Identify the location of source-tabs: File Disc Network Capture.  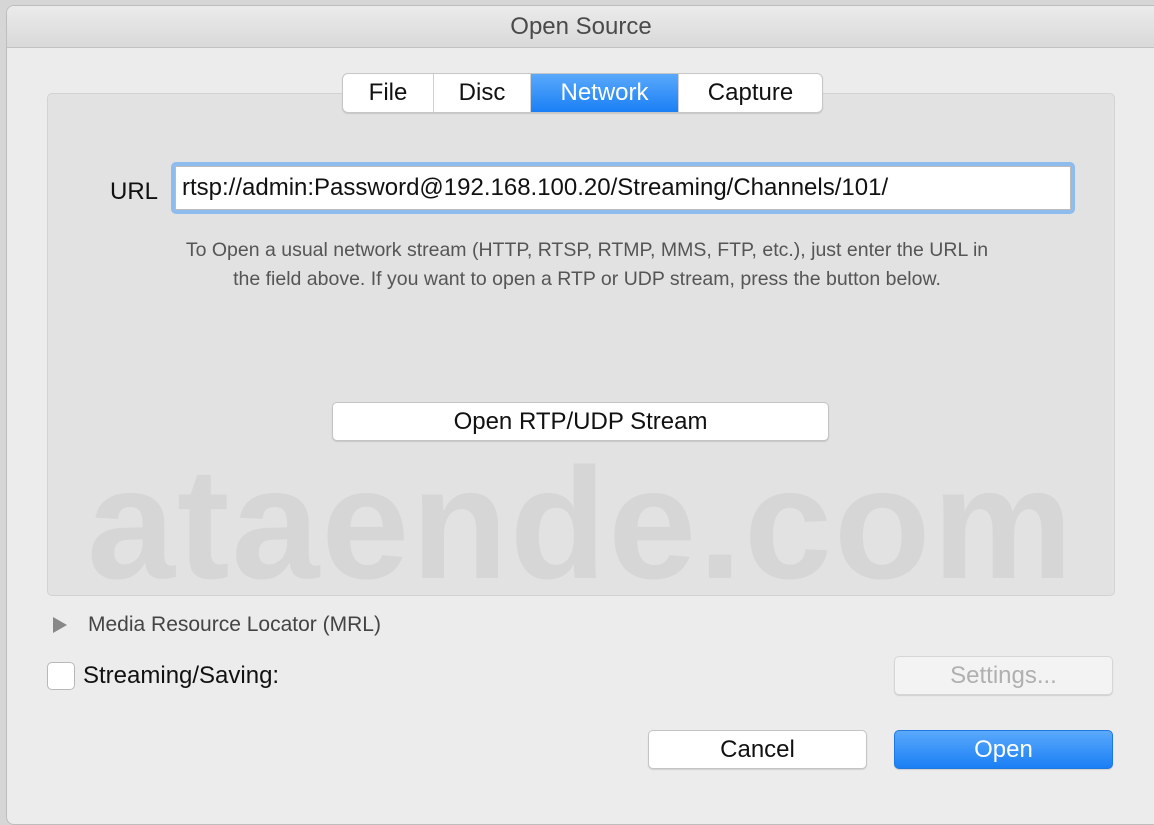
(582, 93).